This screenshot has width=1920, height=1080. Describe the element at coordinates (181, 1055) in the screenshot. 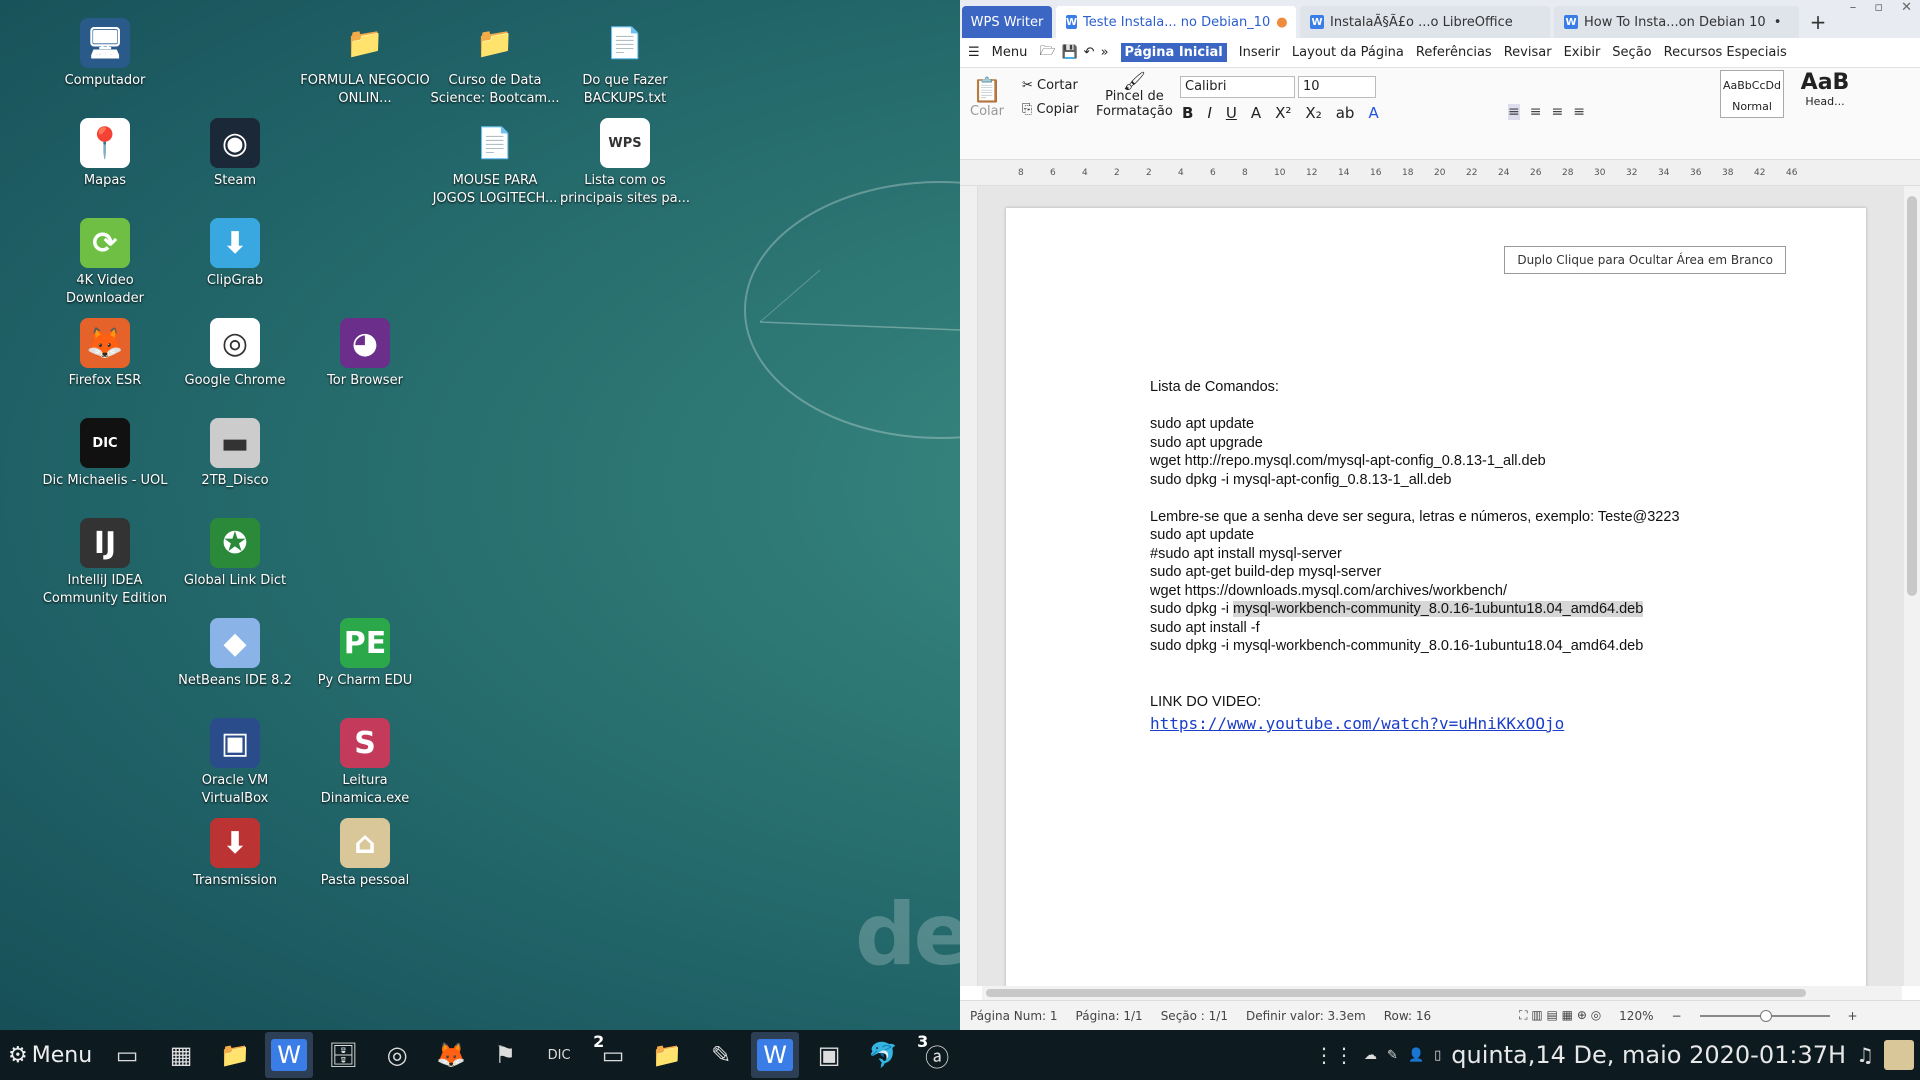

I see `taskbar-app: ▦` at that location.